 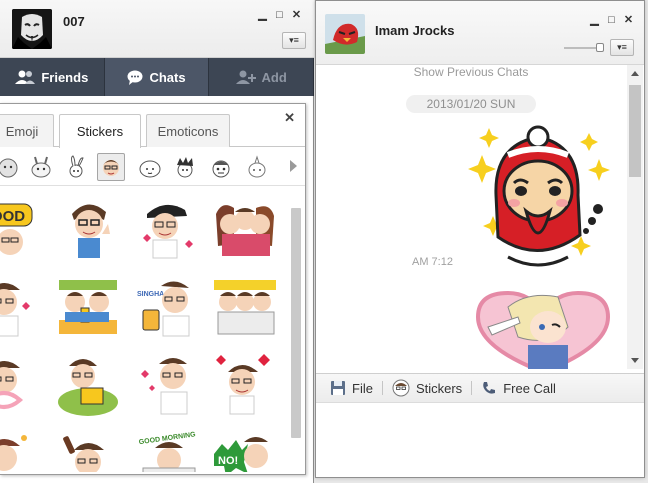 What do you see at coordinates (20, 385) in the screenshot?
I see `sticker-heart-hands` at bounding box center [20, 385].